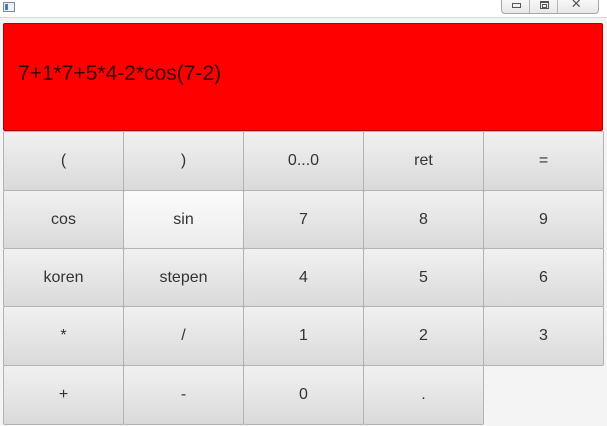  I want to click on digit-6-button: 6, so click(543, 277).